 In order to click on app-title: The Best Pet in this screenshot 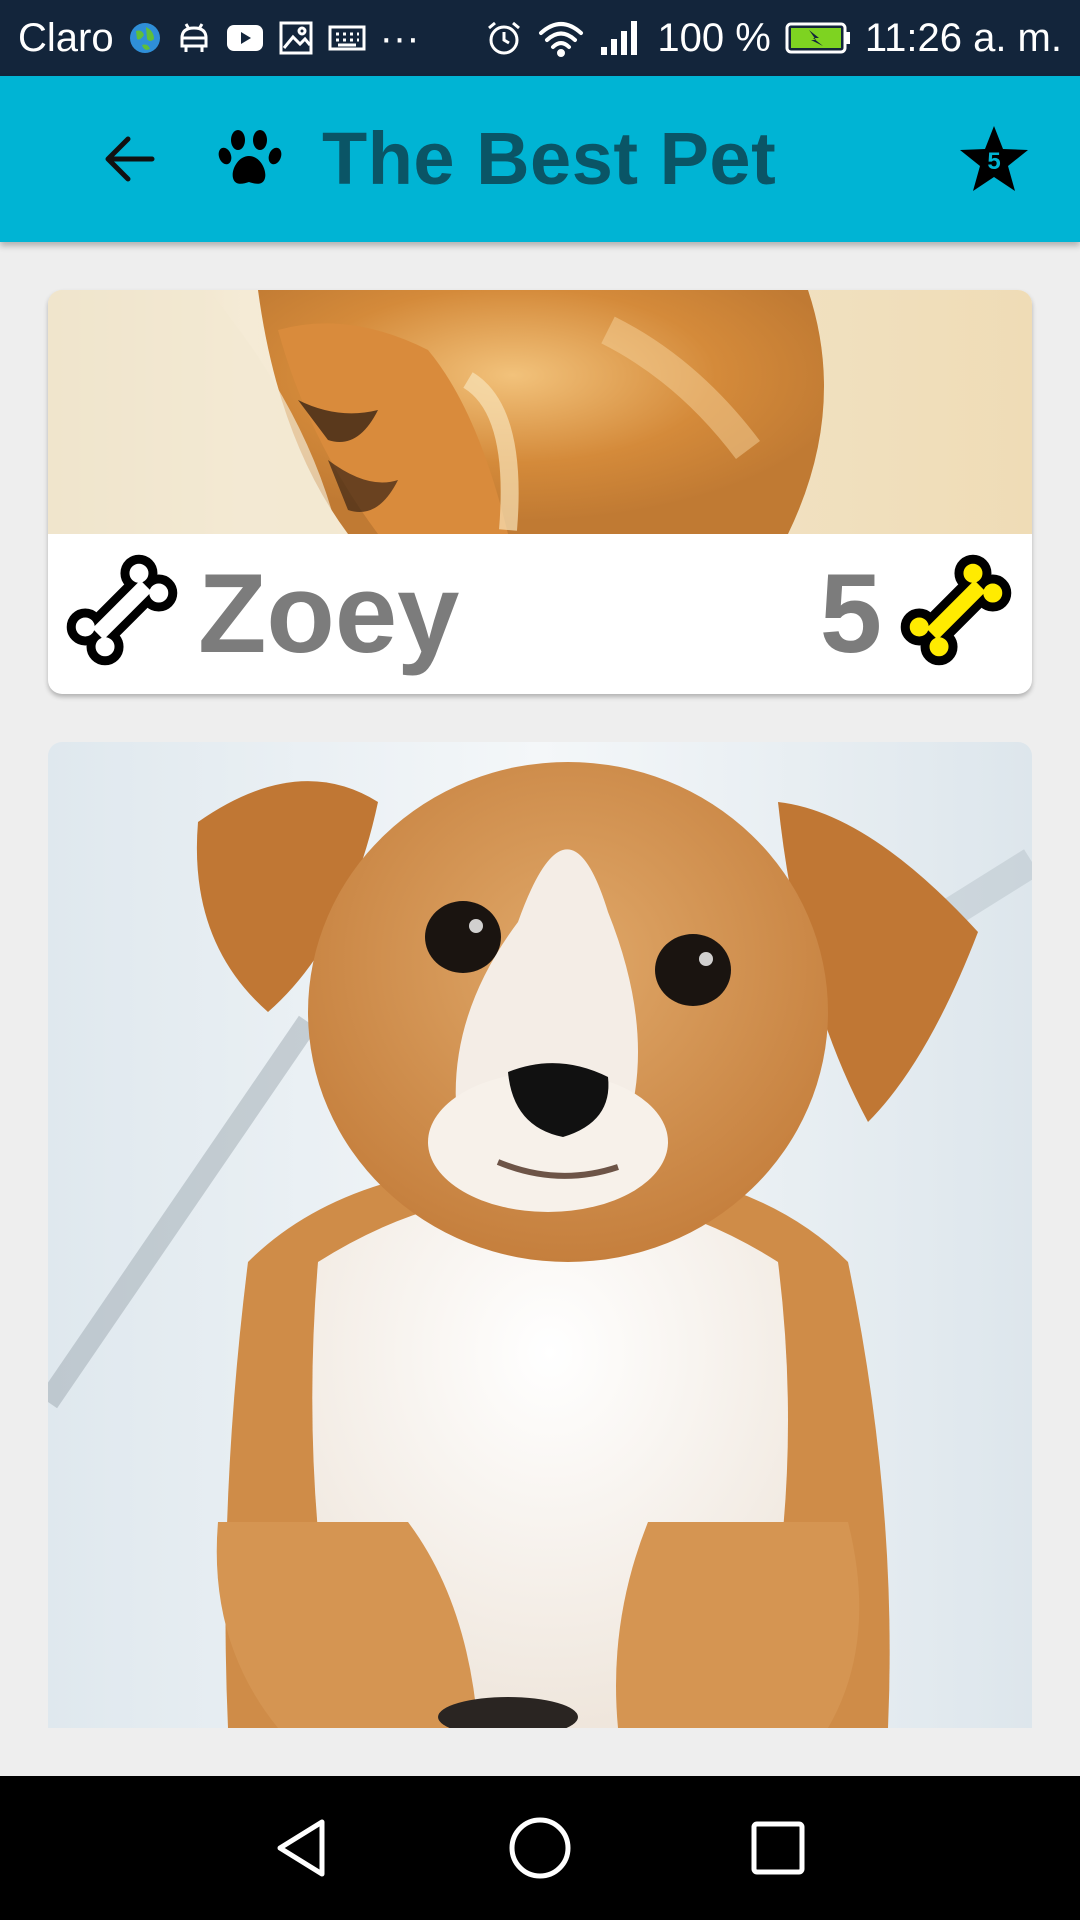, I will do `click(549, 158)`.